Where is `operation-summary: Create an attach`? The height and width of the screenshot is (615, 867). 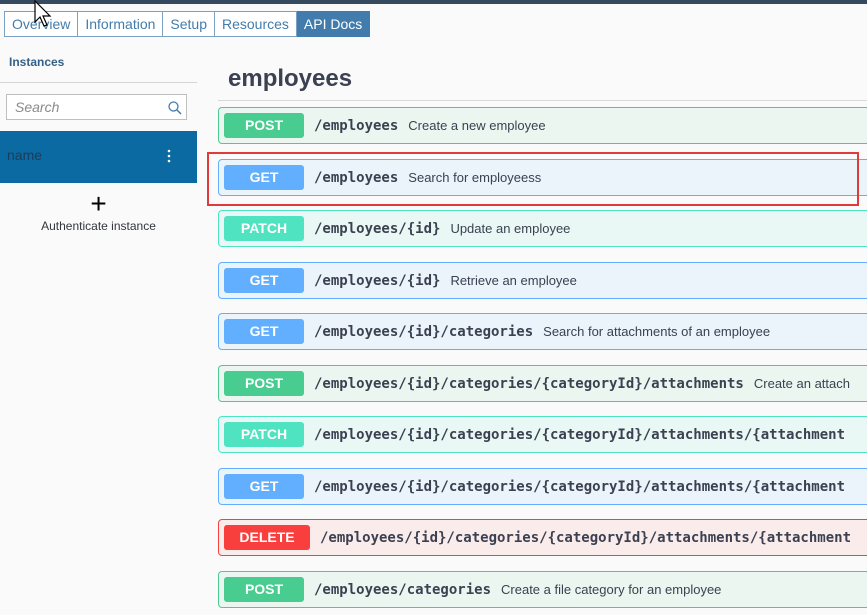 operation-summary: Create an attach is located at coordinates (801, 383).